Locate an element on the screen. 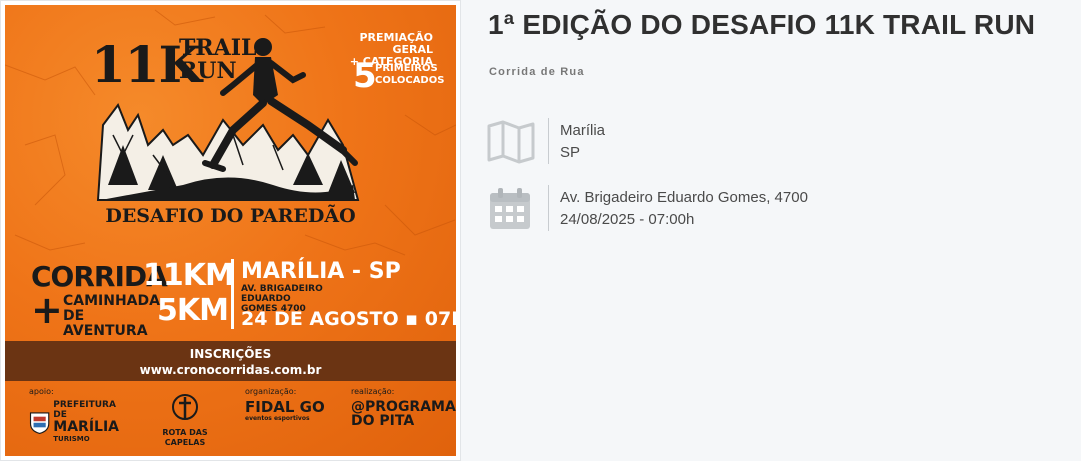 Image resolution: width=1081 pixels, height=461 pixels. sponsor-name-line1: PREFEITURA DE is located at coordinates (84, 410).